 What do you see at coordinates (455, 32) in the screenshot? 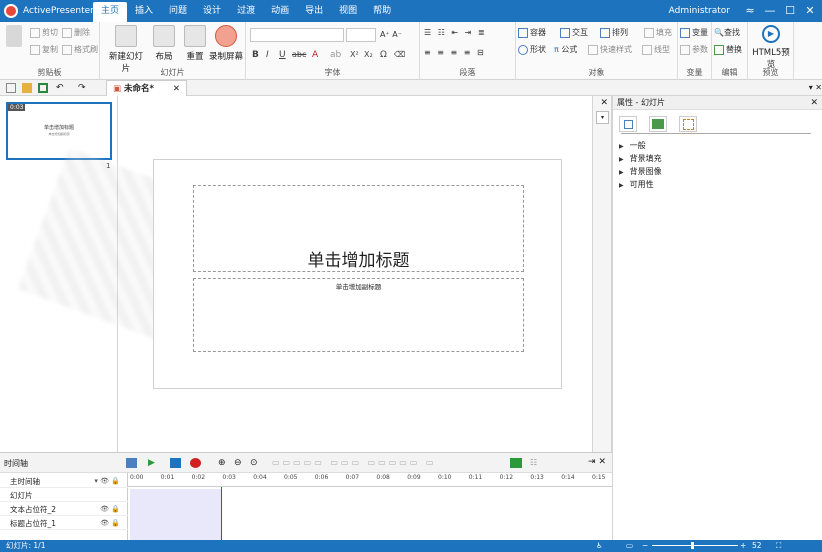
I see `list-icons: ☰ ☷ ⇤ ⇥ ≣` at bounding box center [455, 32].